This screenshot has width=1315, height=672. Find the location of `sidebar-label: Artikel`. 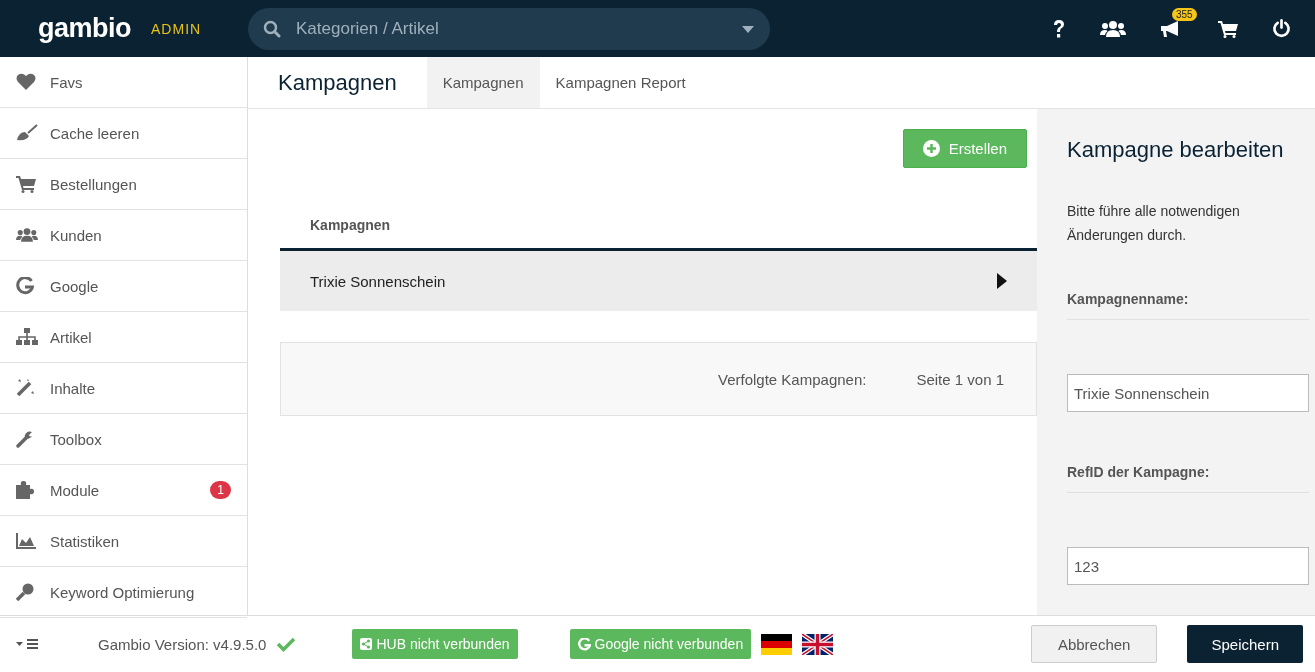

sidebar-label: Artikel is located at coordinates (71, 337).